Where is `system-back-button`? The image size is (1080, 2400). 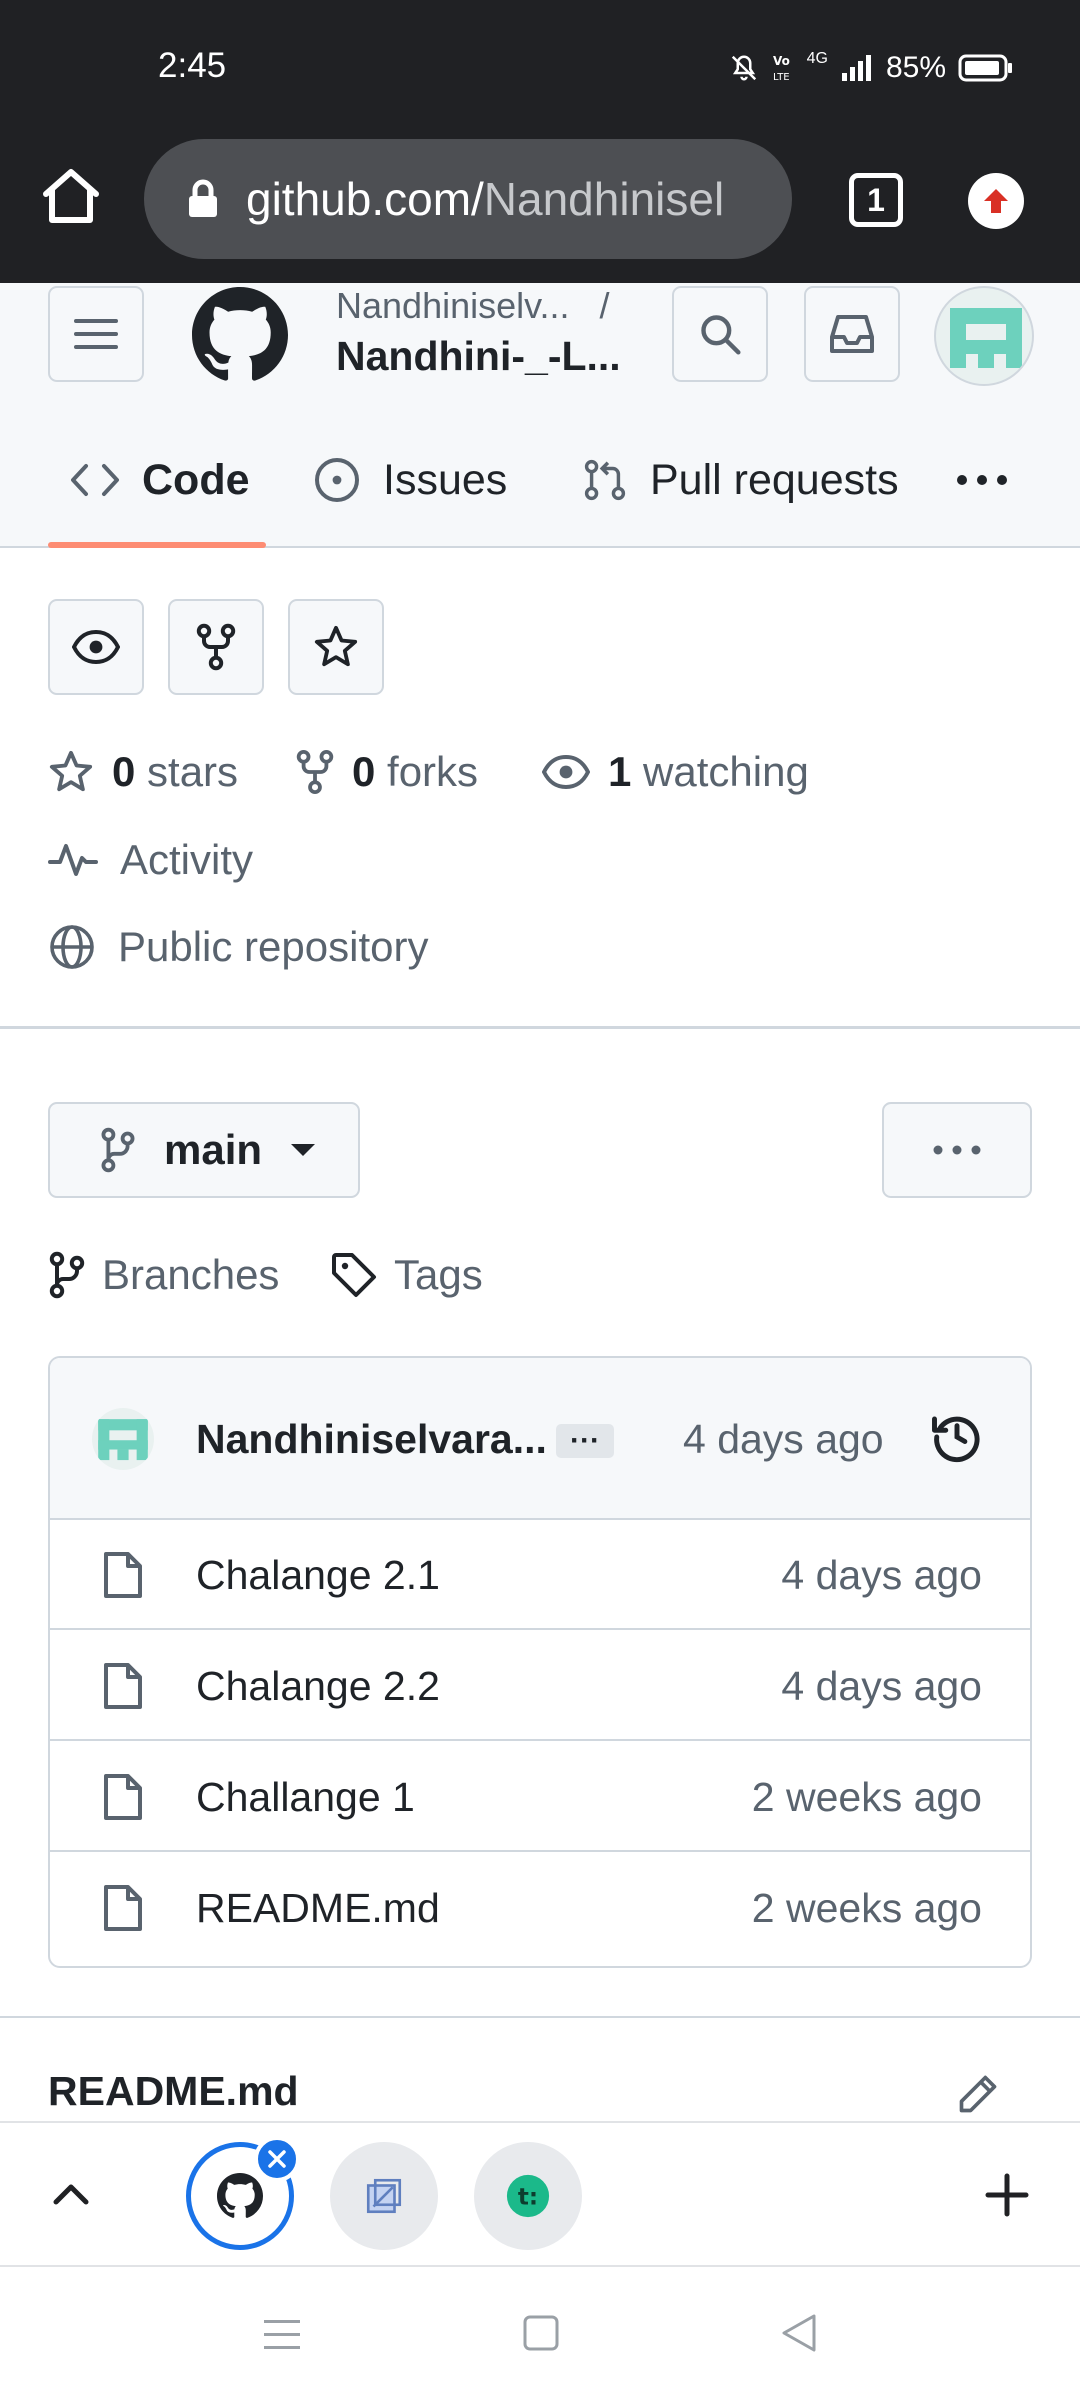
system-back-button is located at coordinates (799, 2333).